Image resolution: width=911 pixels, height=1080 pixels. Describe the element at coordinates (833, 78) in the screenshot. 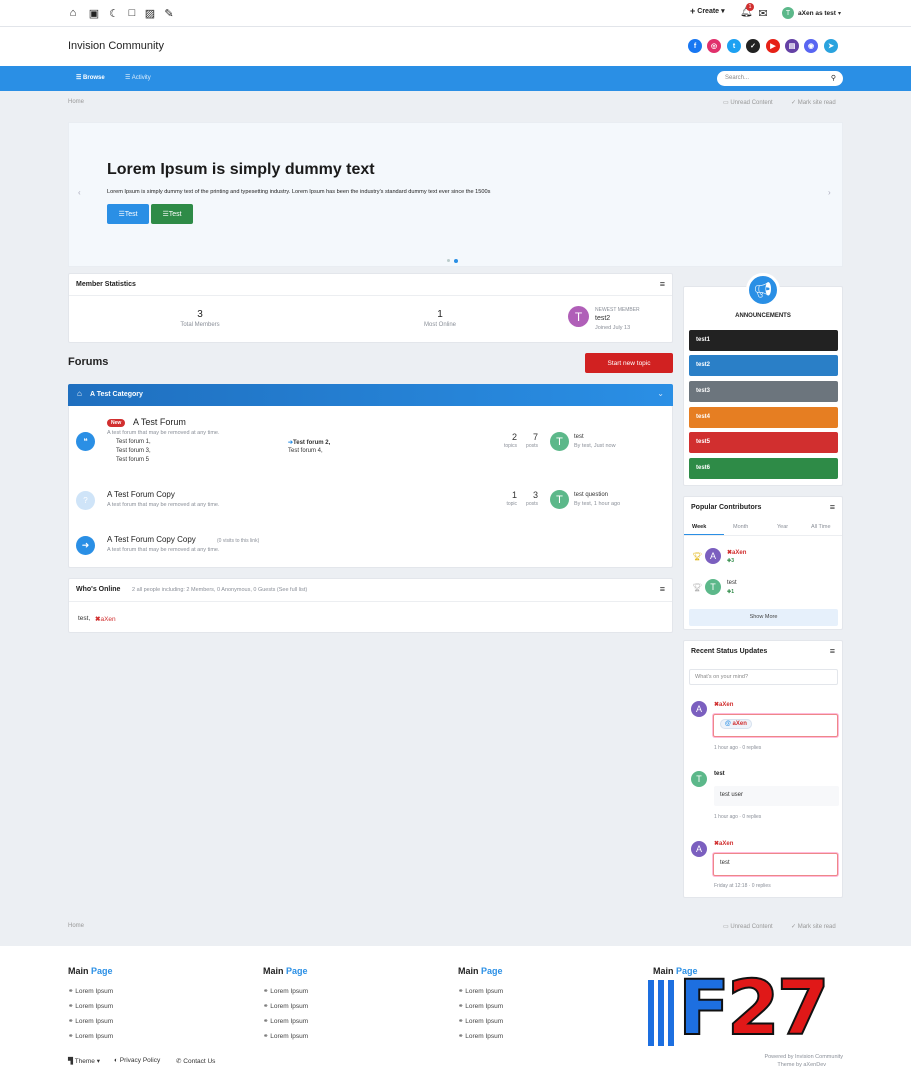

I see `search-icon: ⚲` at that location.